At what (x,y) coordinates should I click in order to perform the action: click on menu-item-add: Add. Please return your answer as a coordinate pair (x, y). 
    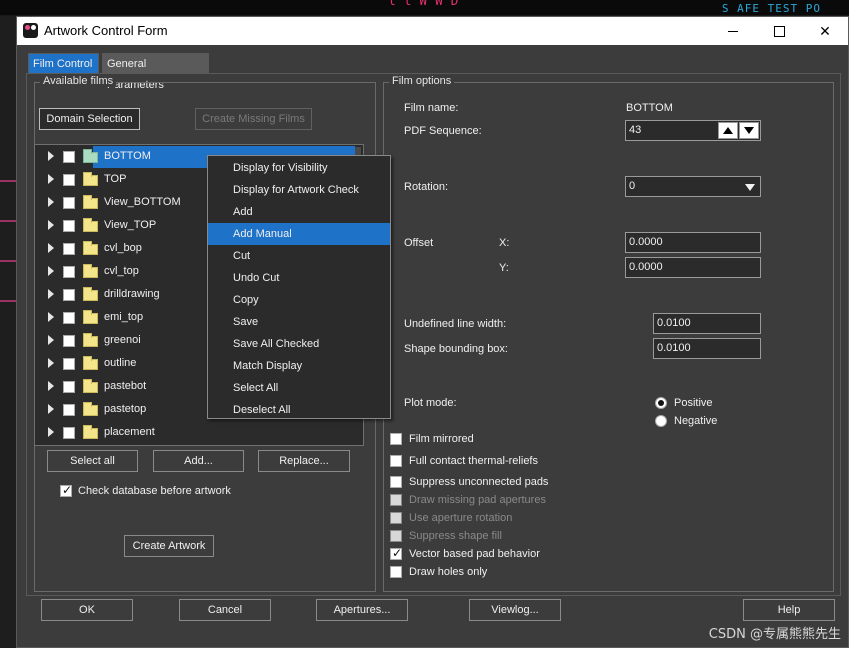
    Looking at the image, I should click on (299, 212).